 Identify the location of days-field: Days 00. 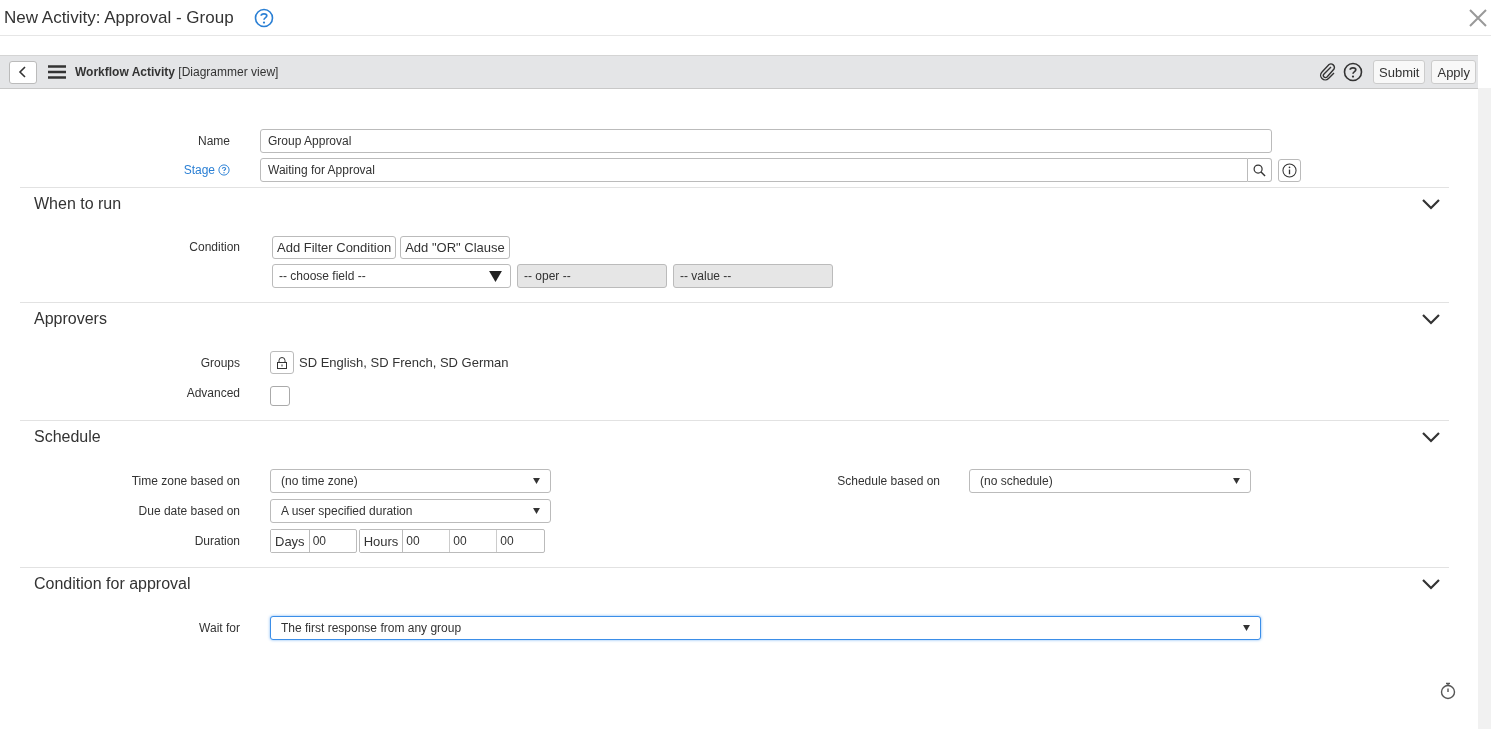
(313, 541).